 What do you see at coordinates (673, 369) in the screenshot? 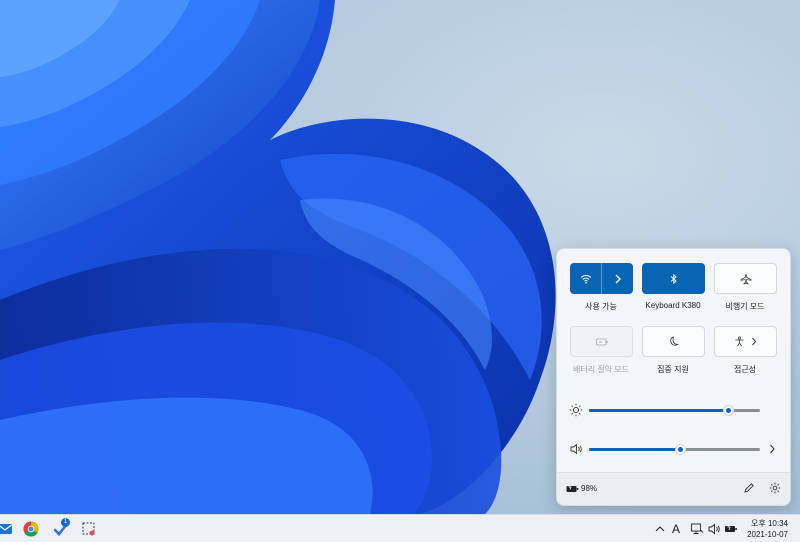
I see `focus-assist-label: 집중 지원` at bounding box center [673, 369].